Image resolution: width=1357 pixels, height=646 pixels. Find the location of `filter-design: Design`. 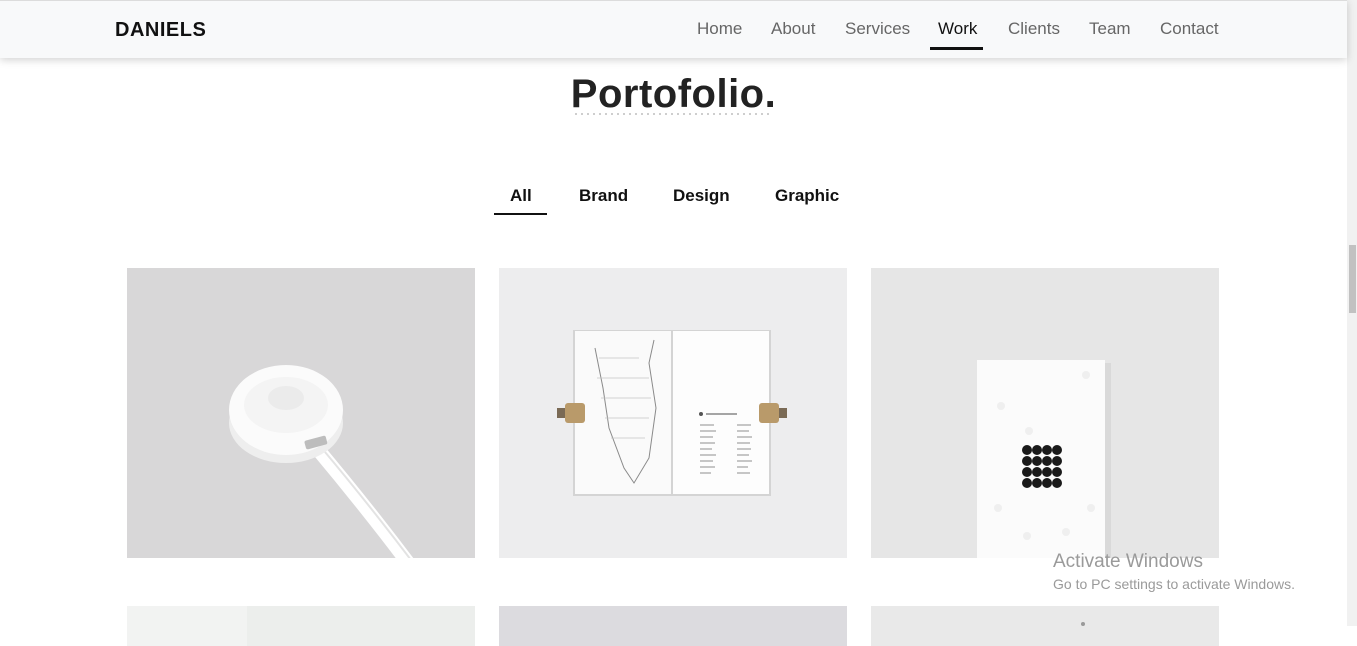

filter-design: Design is located at coordinates (701, 196).